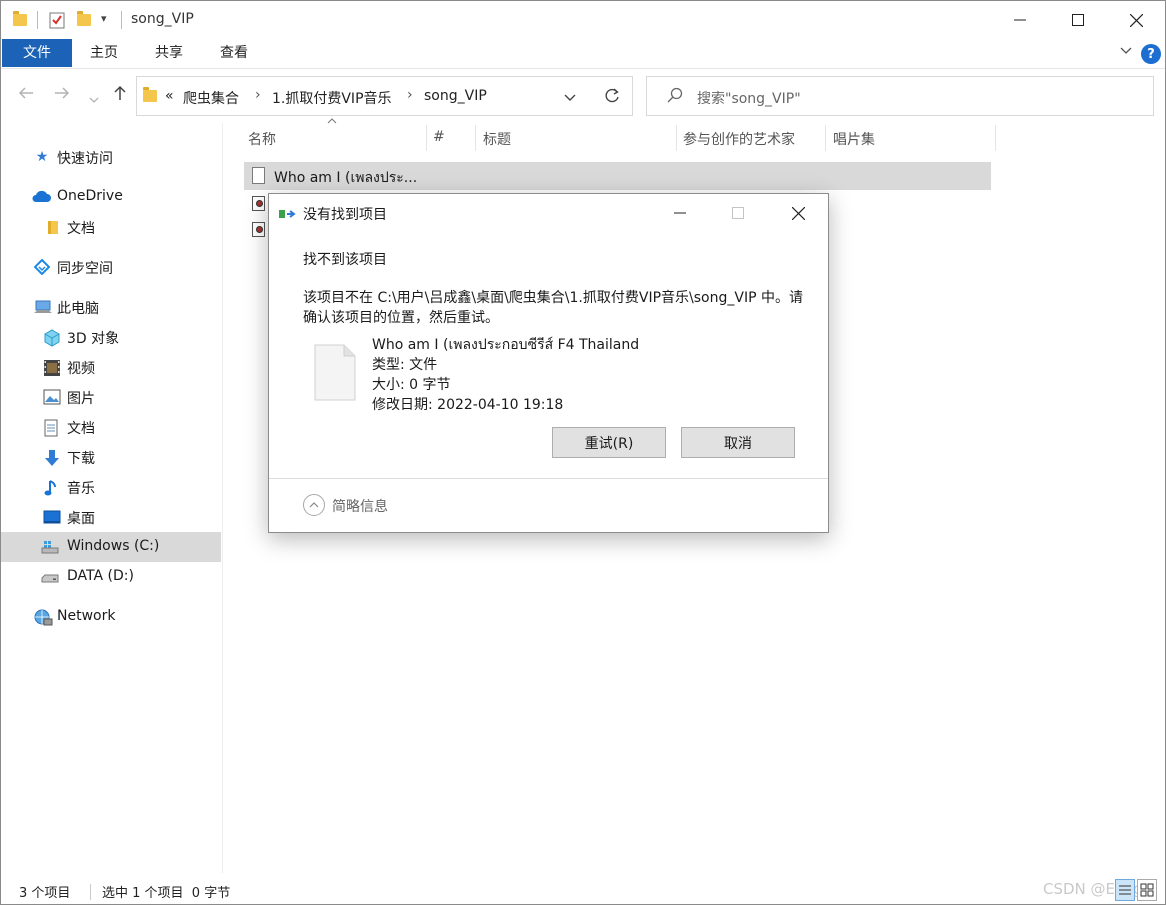 The image size is (1166, 905). I want to click on dialog-heading: 找不到该项目, so click(345, 260).